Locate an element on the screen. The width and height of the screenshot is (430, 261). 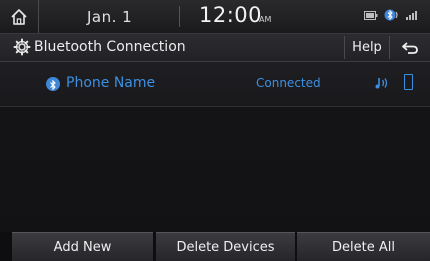
gear-icon is located at coordinates (22, 47).